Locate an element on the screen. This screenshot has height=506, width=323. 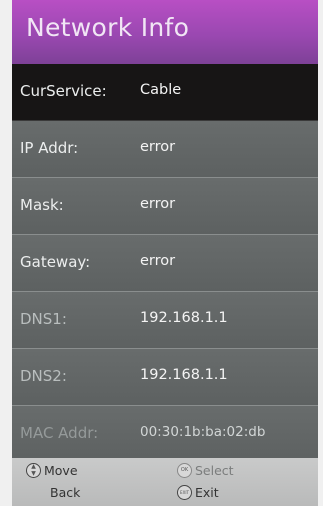
row-dns1: DNS1: 192.168.1.1 is located at coordinates (165, 320).